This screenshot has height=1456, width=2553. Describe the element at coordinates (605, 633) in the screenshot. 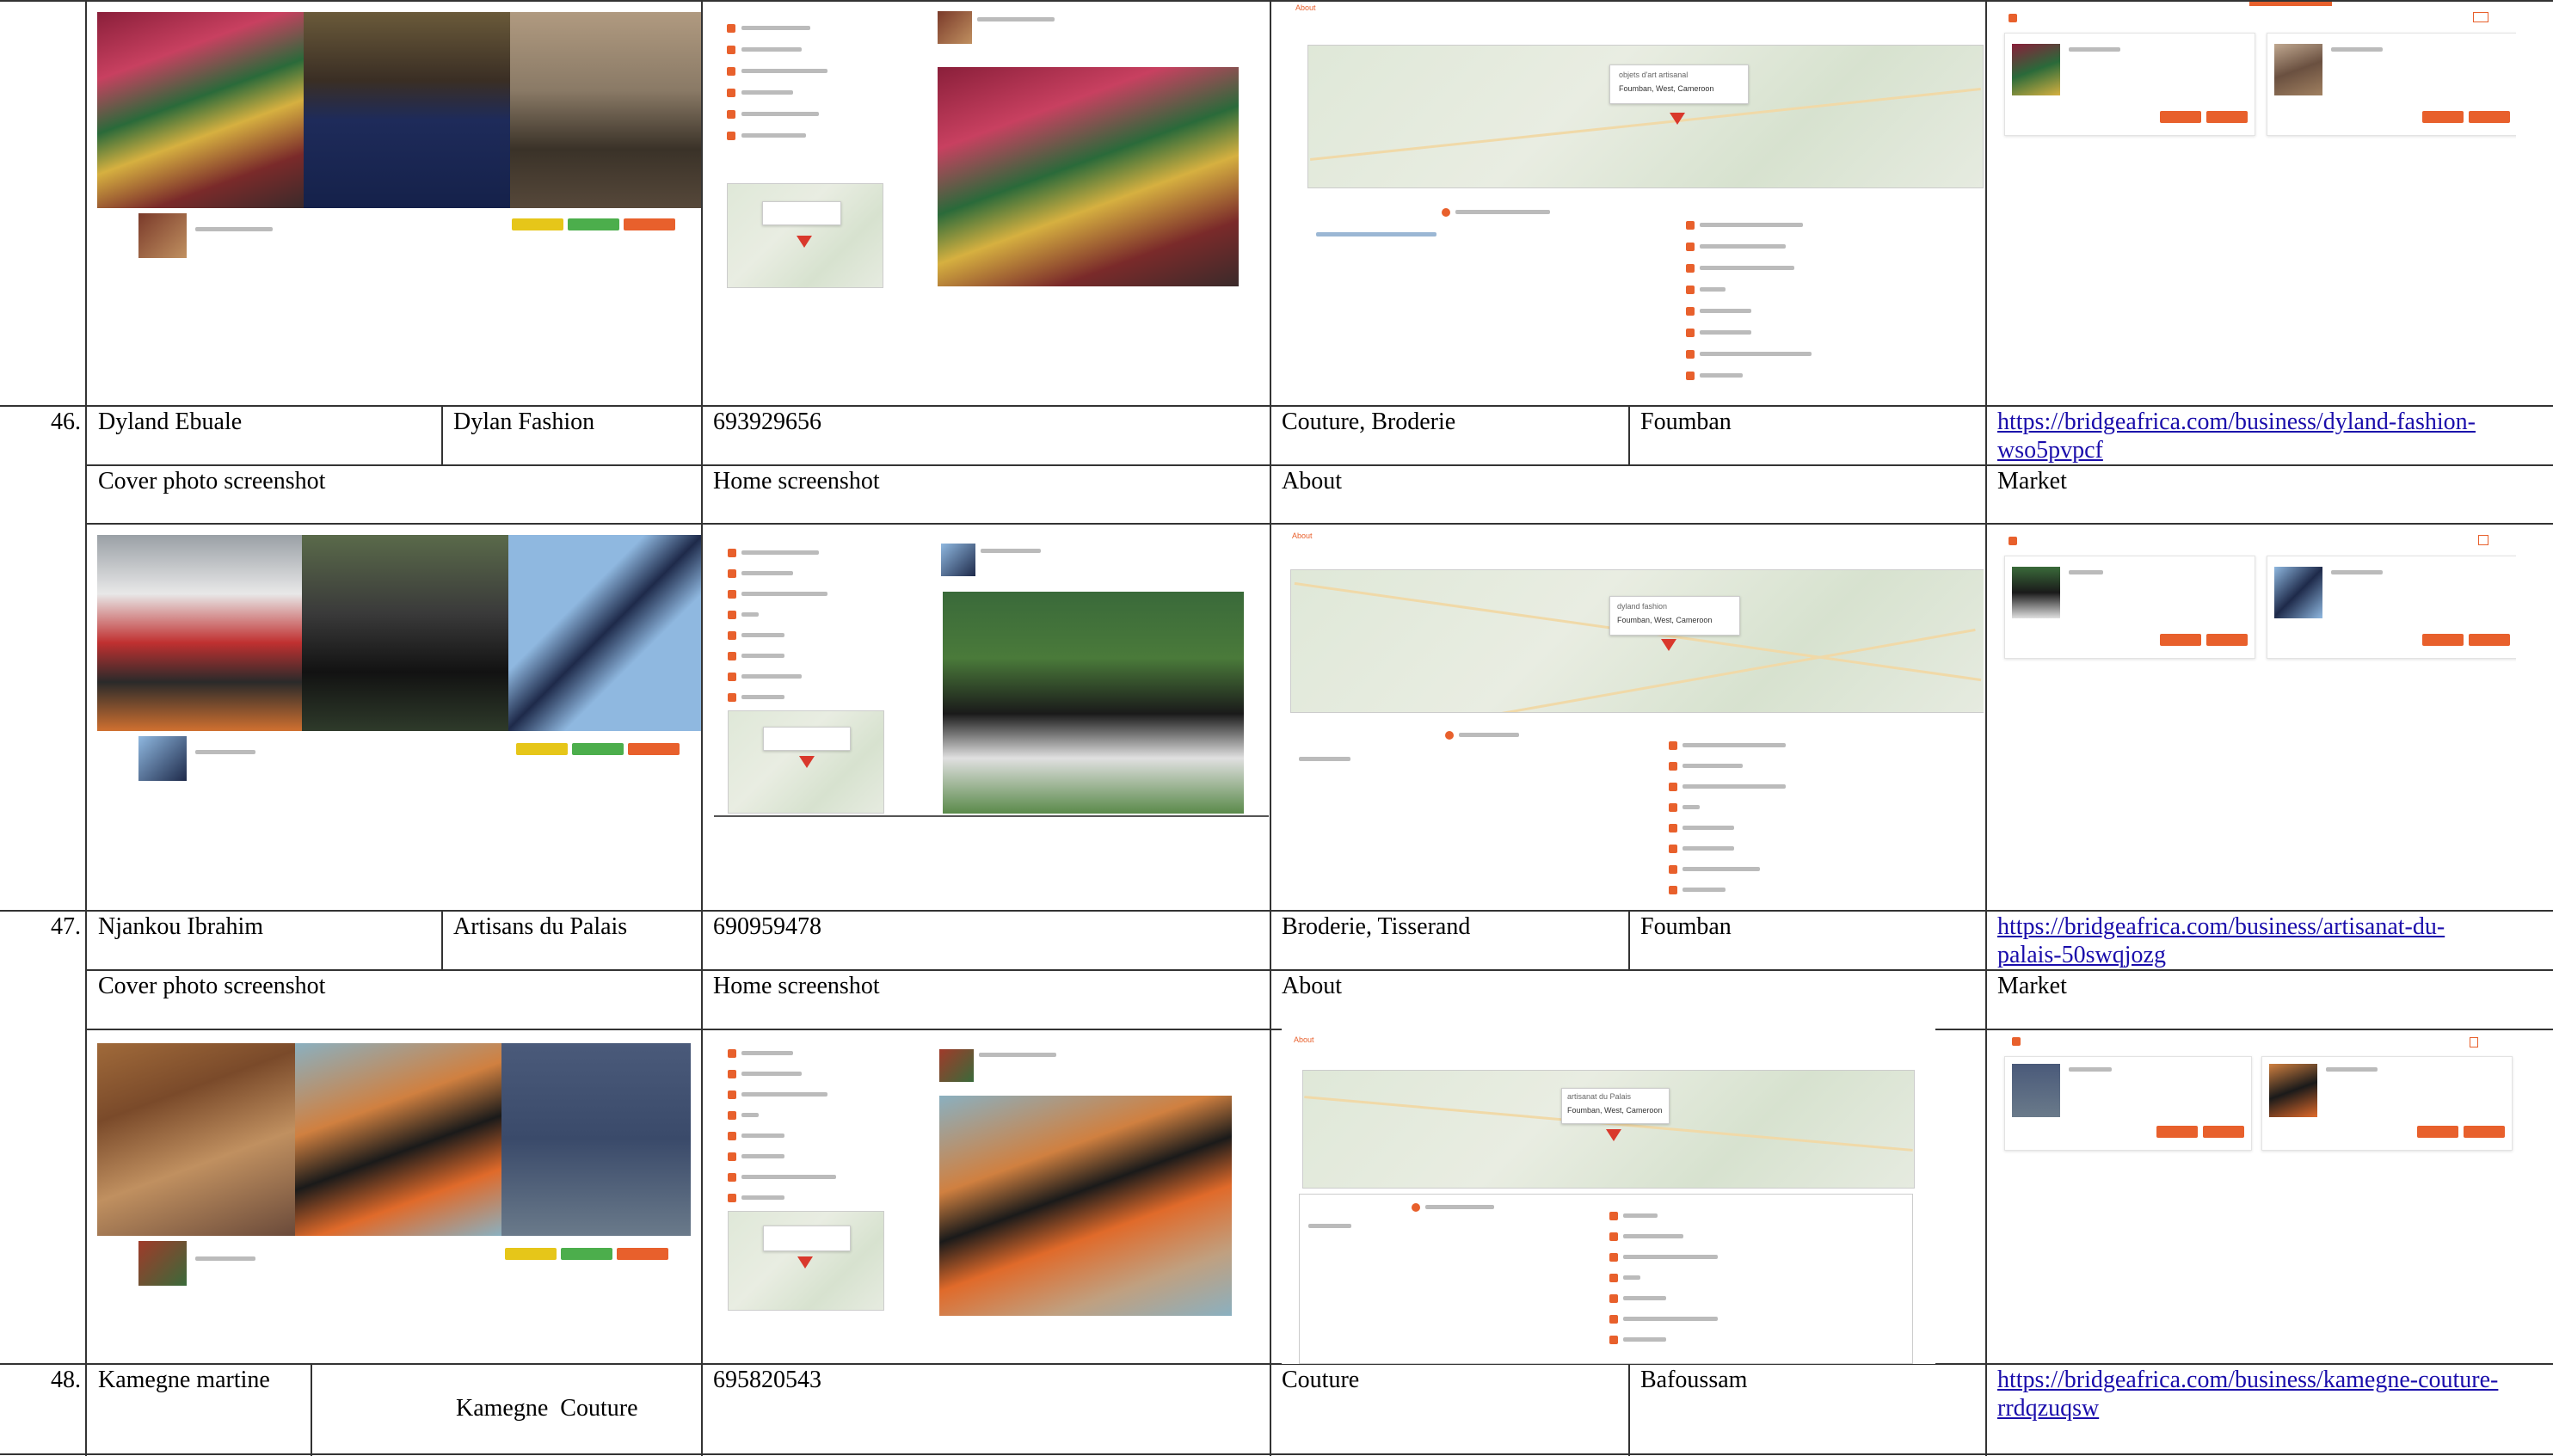

I see `shirt-photo` at that location.